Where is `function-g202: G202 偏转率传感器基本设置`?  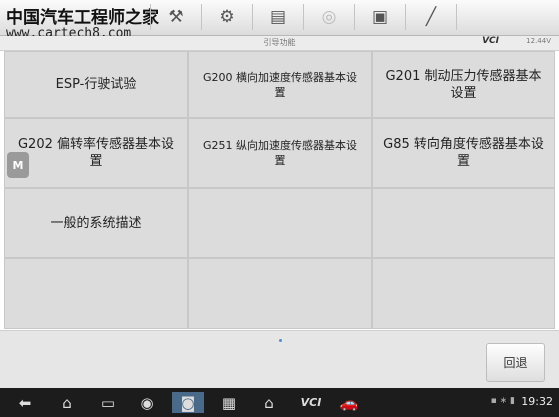
function-g202: G202 偏转率传感器基本设置 is located at coordinates (96, 153).